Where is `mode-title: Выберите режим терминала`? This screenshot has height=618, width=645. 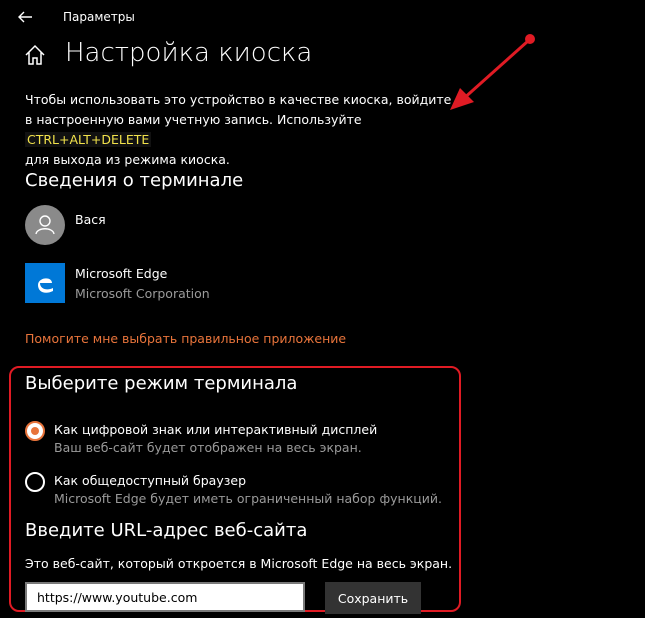
mode-title: Выберите режим терминала is located at coordinates (161, 383).